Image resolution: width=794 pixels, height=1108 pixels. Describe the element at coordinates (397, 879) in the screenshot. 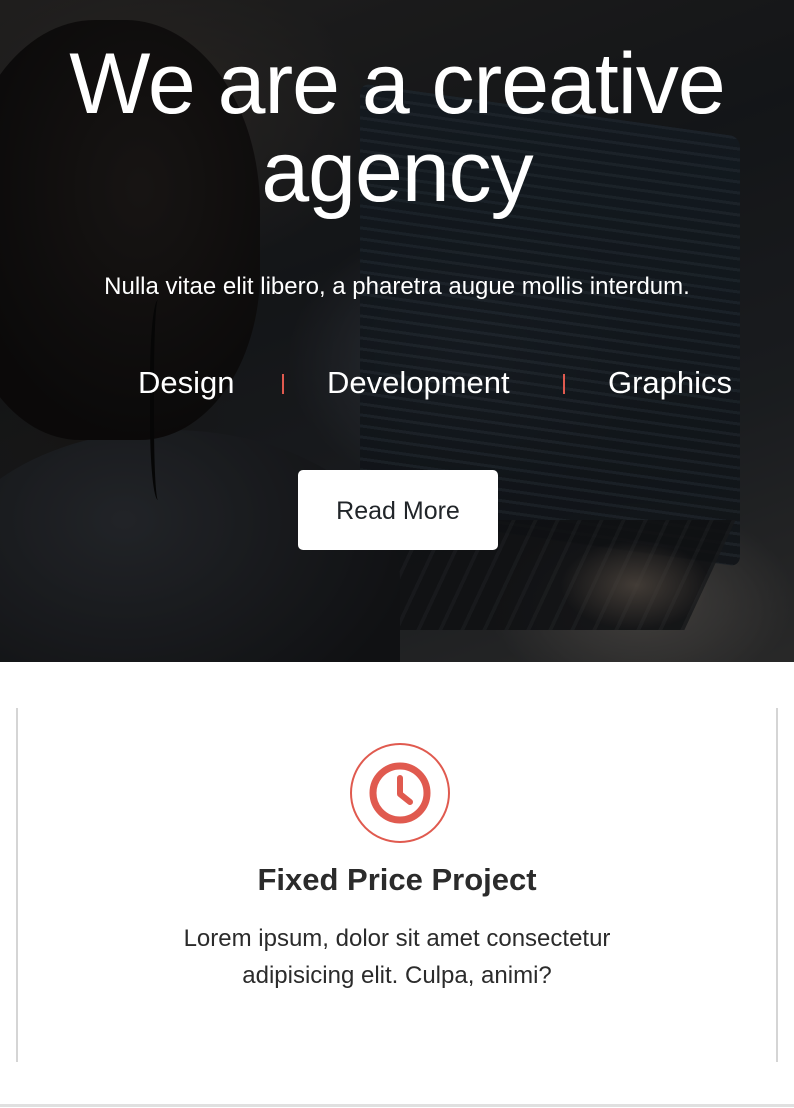

I see `feature-title: Fixed Price Project` at that location.